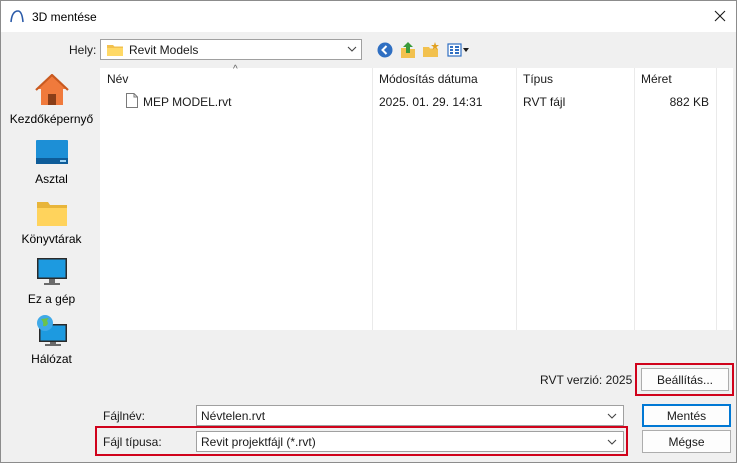 The height and width of the screenshot is (463, 737). Describe the element at coordinates (51, 299) in the screenshot. I see `place-label: Ez a gép` at that location.